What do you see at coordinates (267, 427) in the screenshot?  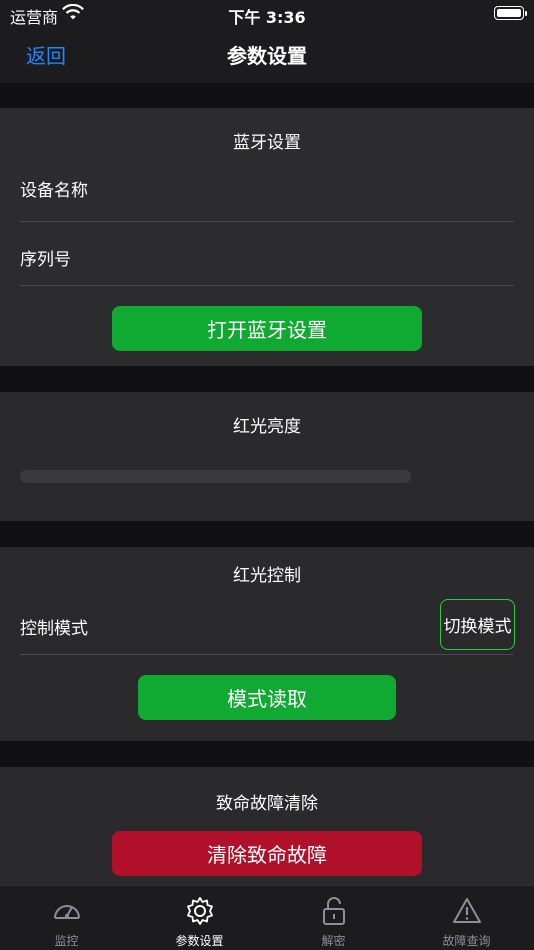 I see `brightness-section-title: 红光亮度` at bounding box center [267, 427].